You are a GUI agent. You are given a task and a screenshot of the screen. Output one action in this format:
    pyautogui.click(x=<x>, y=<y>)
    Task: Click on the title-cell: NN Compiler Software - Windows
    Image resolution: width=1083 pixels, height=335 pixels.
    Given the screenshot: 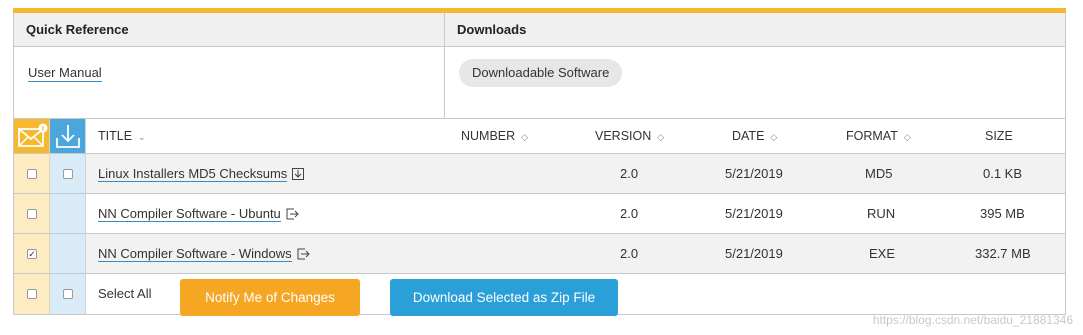 What is the action you would take?
    pyautogui.click(x=204, y=253)
    